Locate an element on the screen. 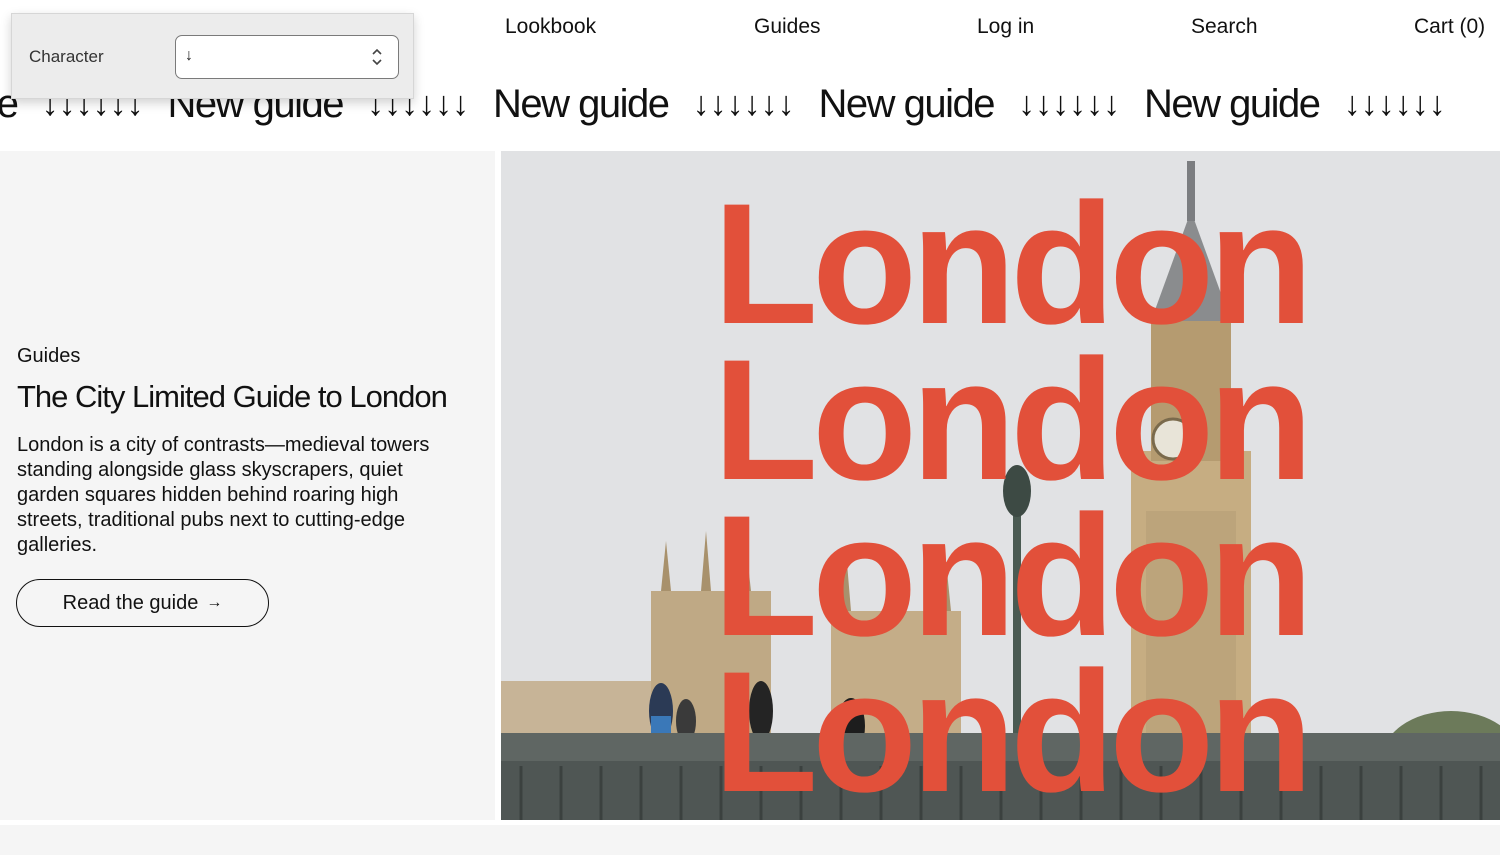 This screenshot has width=1500, height=855. character-picker-label: Character is located at coordinates (66, 56).